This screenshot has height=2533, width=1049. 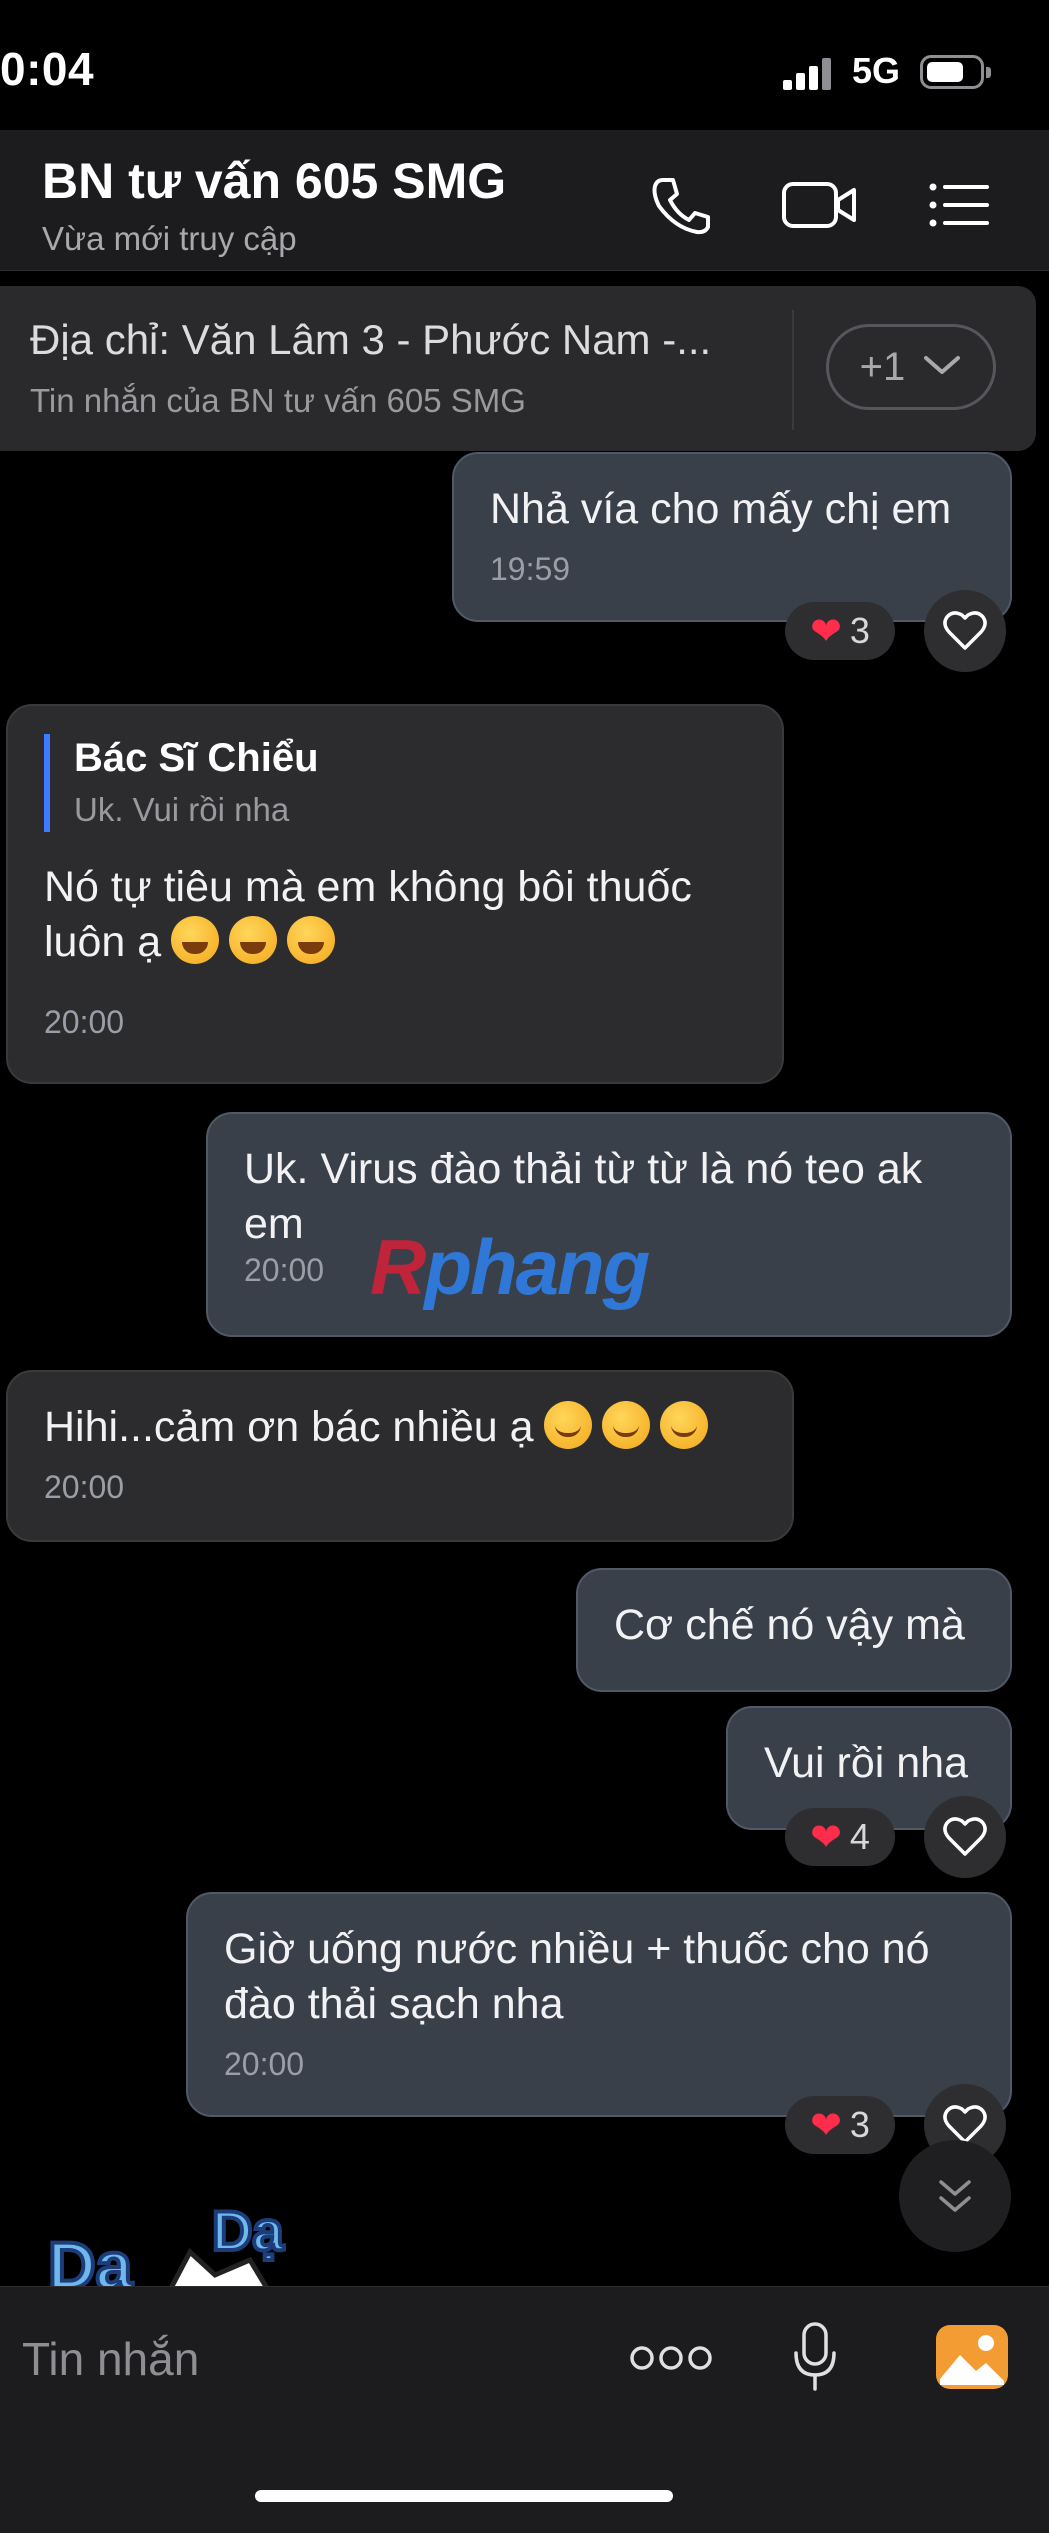 I want to click on pinned-count: +1, so click(x=882, y=367).